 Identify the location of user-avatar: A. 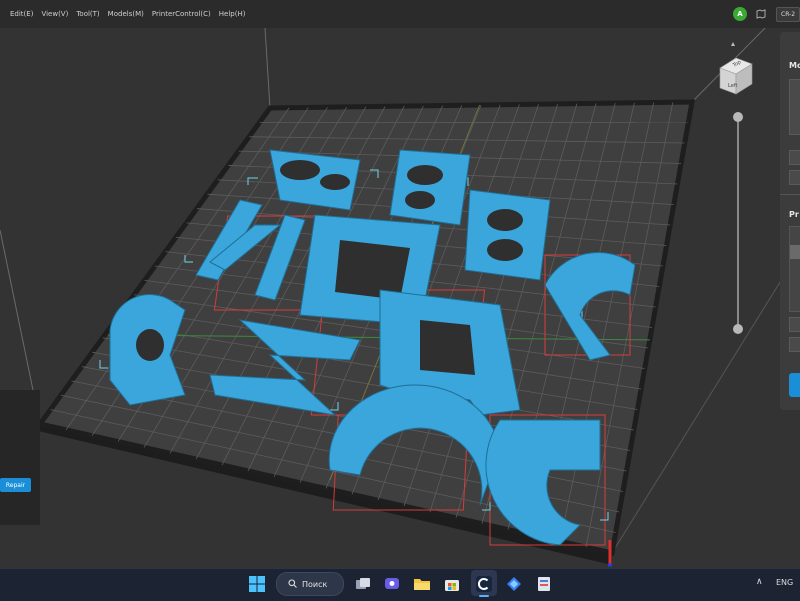
(740, 14).